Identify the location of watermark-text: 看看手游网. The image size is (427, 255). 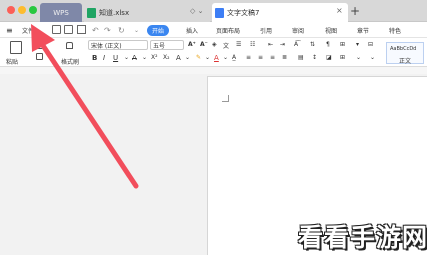
(362, 237).